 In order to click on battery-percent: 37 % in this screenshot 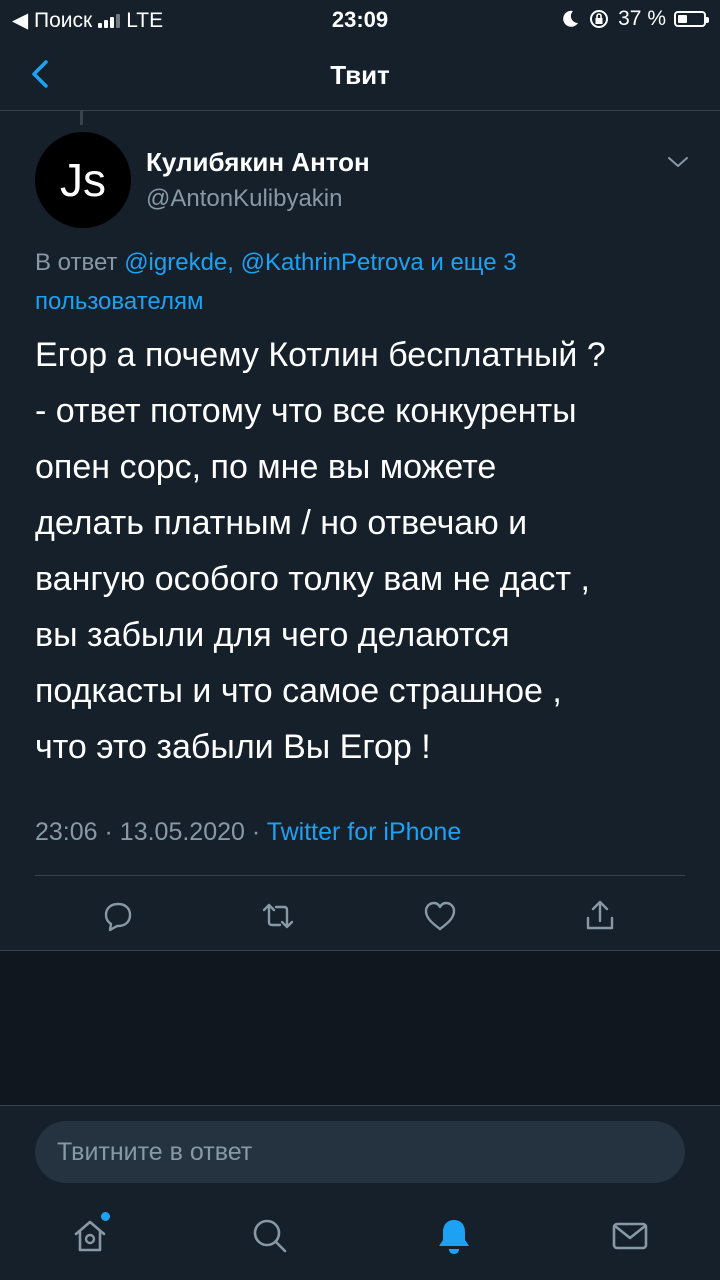, I will do `click(642, 18)`.